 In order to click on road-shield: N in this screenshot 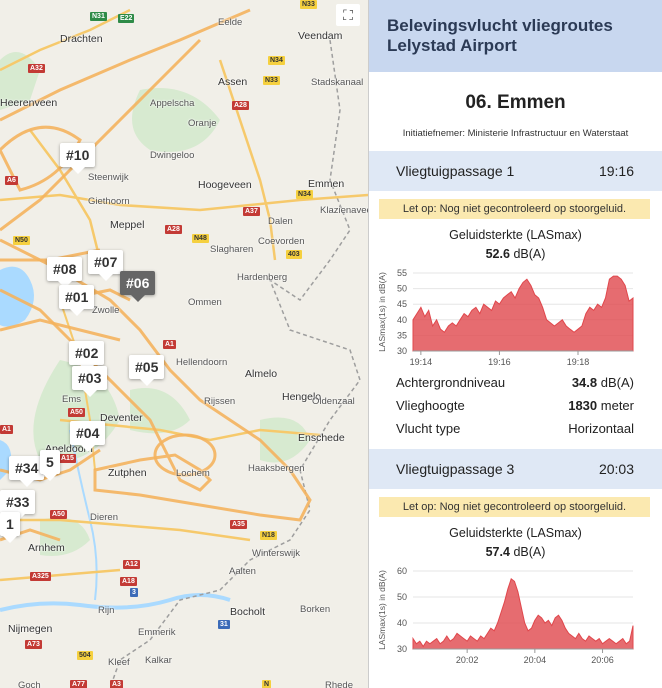, I will do `click(267, 684)`.